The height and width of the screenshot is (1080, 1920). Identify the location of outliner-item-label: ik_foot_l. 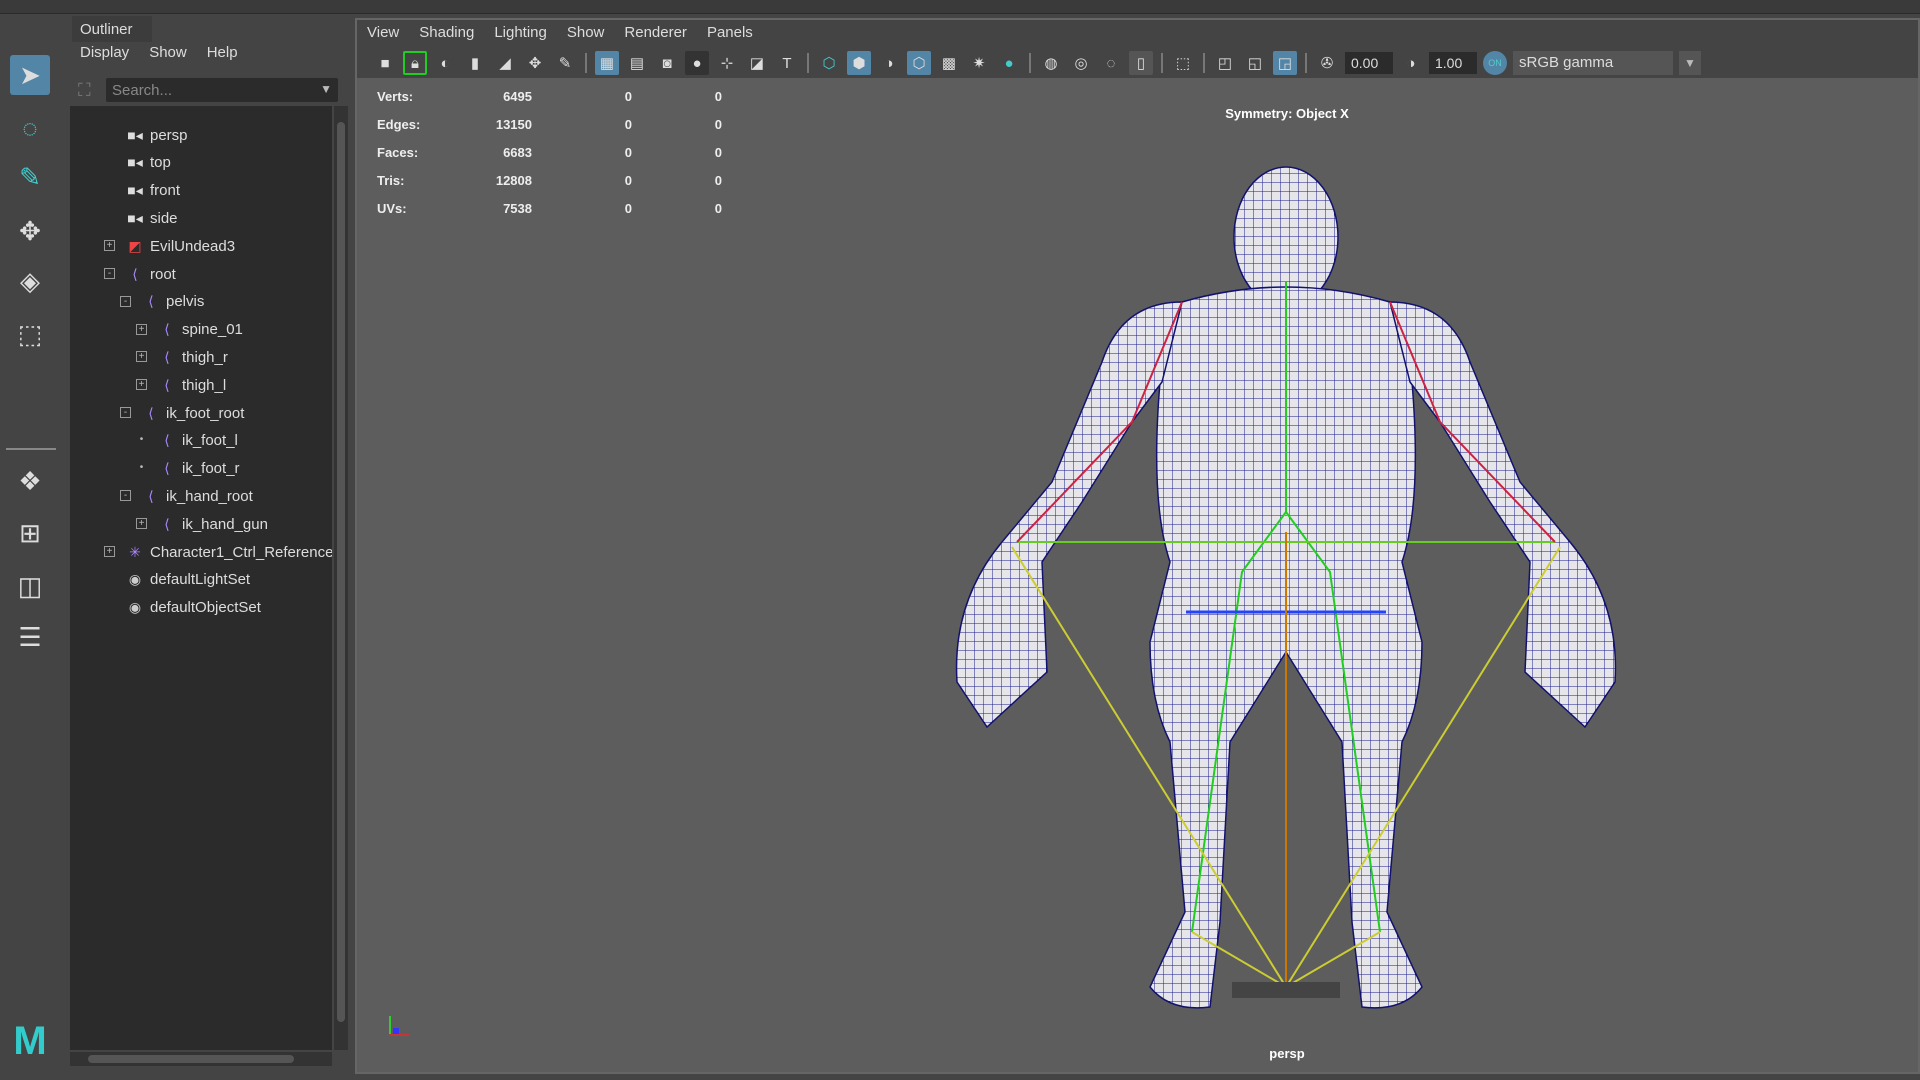
(210, 441).